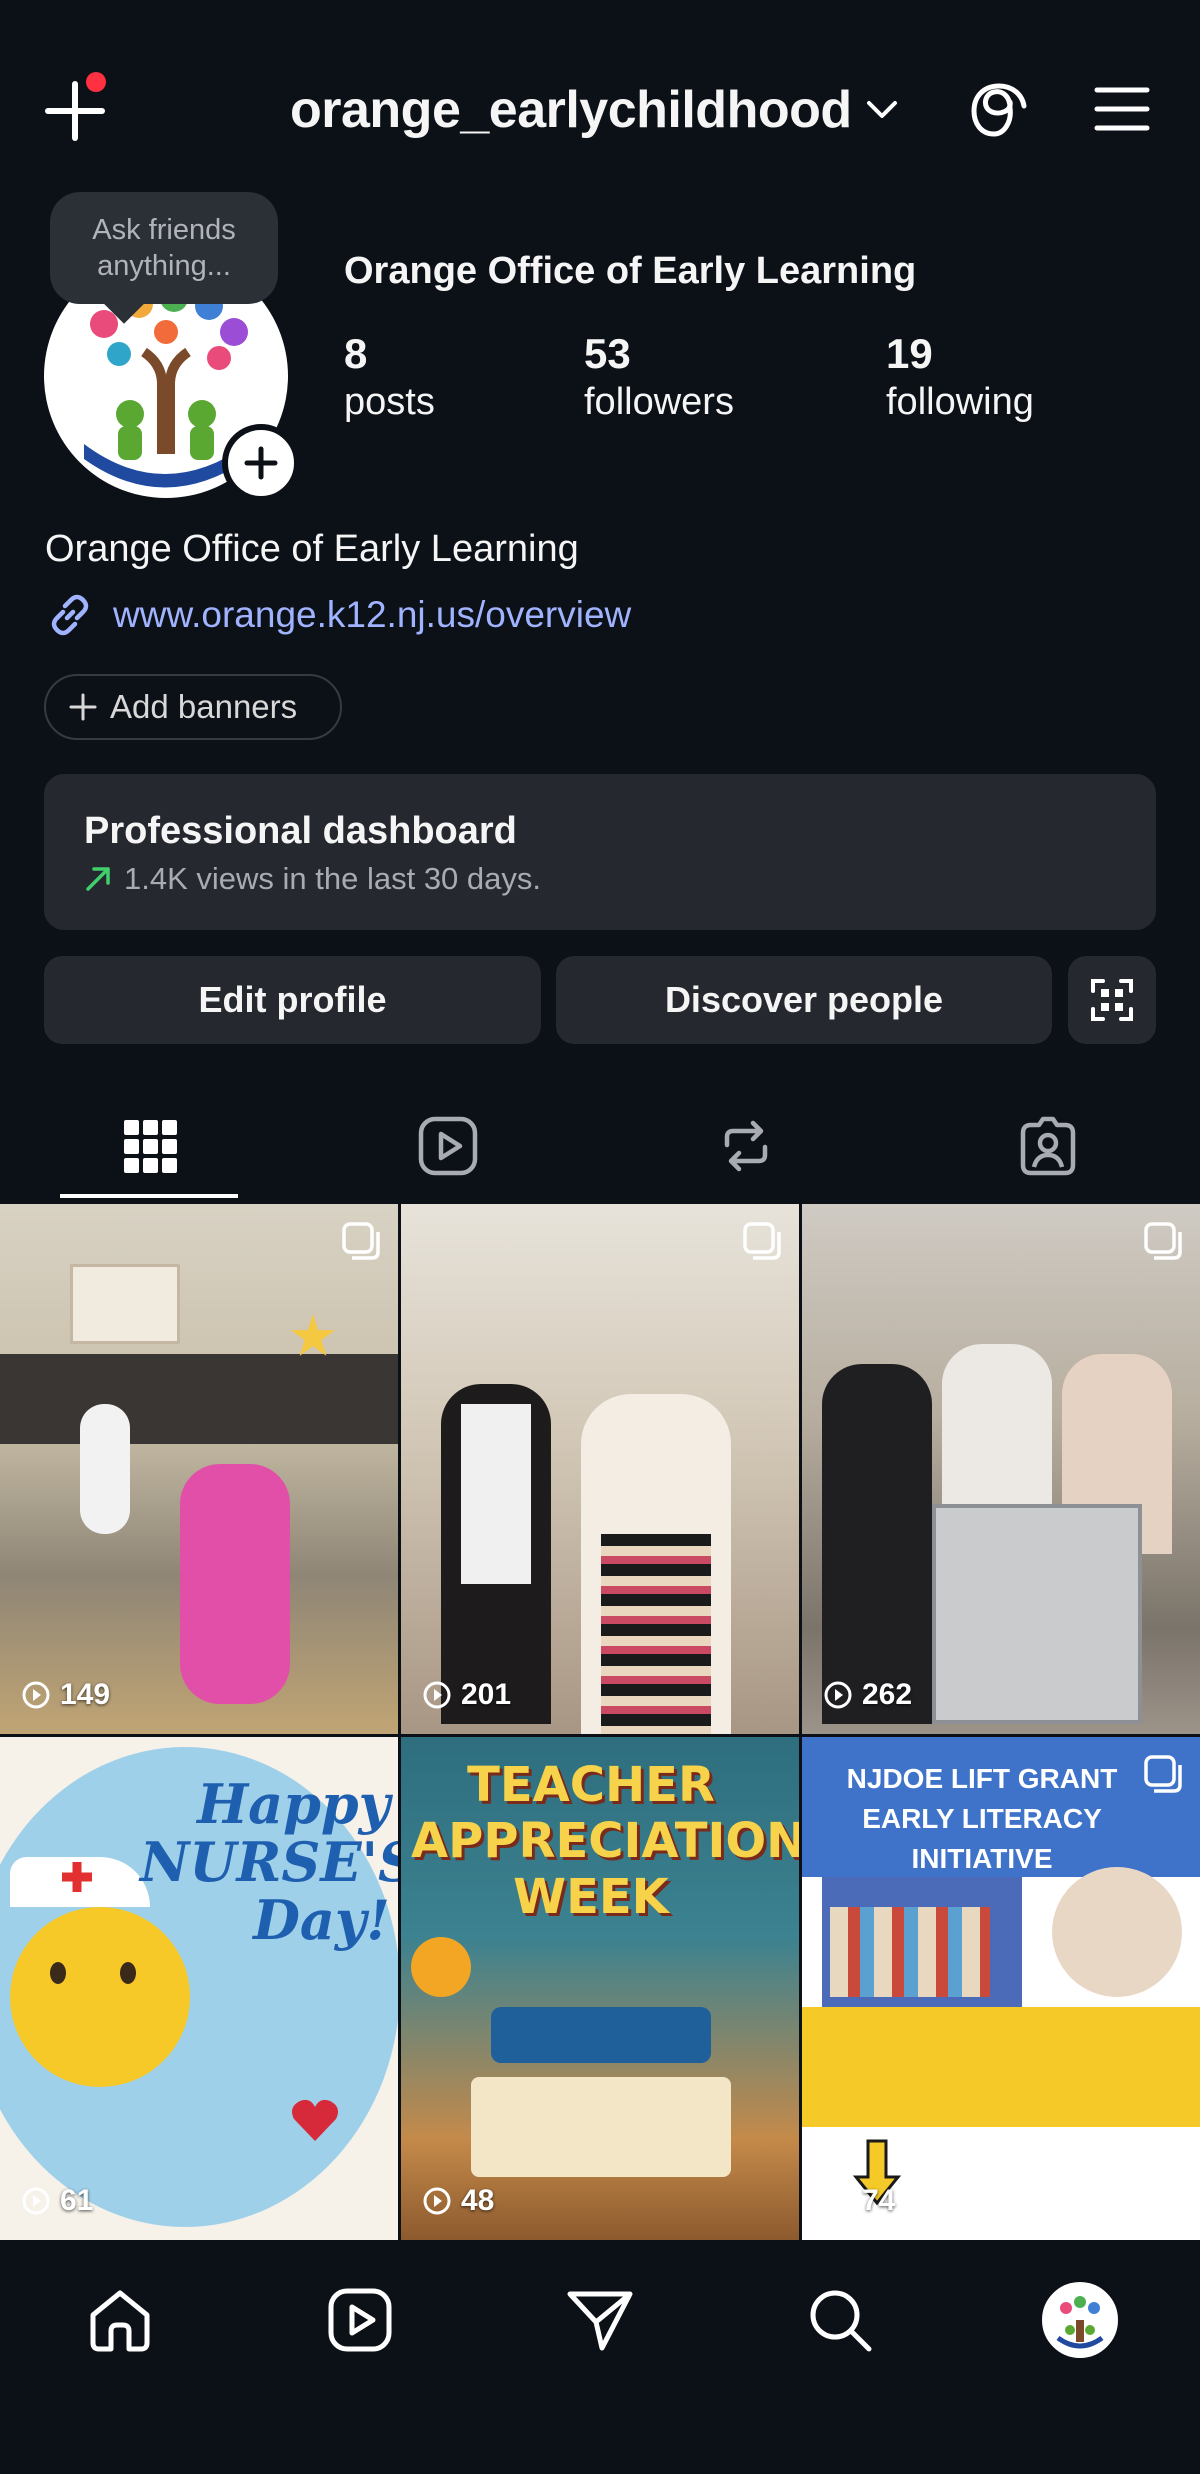 This screenshot has width=1200, height=2474. What do you see at coordinates (312, 549) in the screenshot?
I see `bio-name: Orange Office of Early Learning` at bounding box center [312, 549].